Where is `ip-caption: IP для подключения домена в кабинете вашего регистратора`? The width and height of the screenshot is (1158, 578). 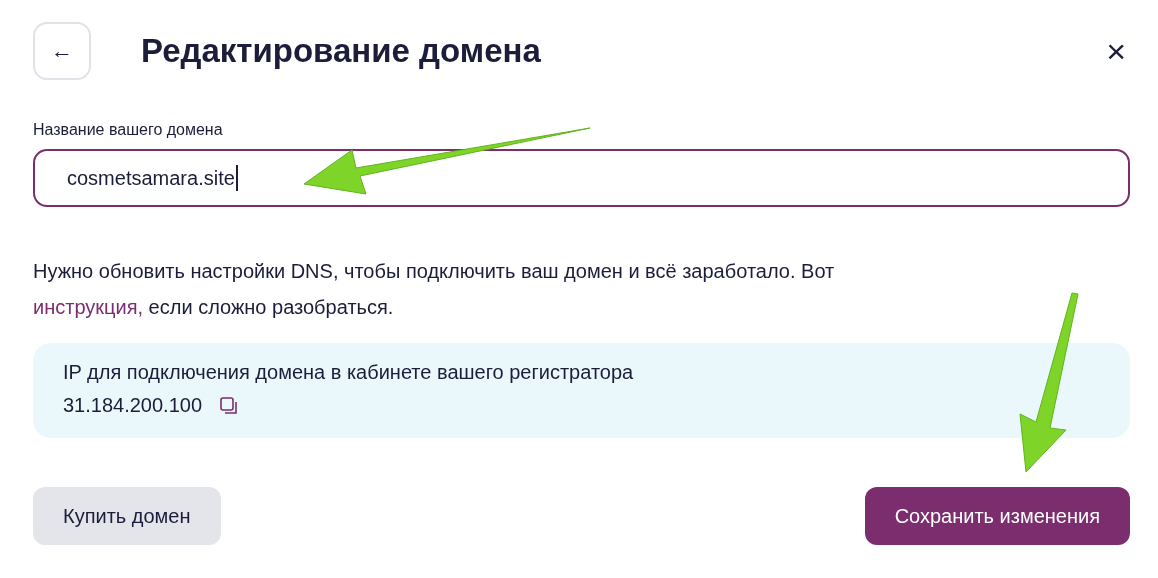
ip-caption: IP для подключения домена в кабинете вашего регистратора is located at coordinates (349, 372).